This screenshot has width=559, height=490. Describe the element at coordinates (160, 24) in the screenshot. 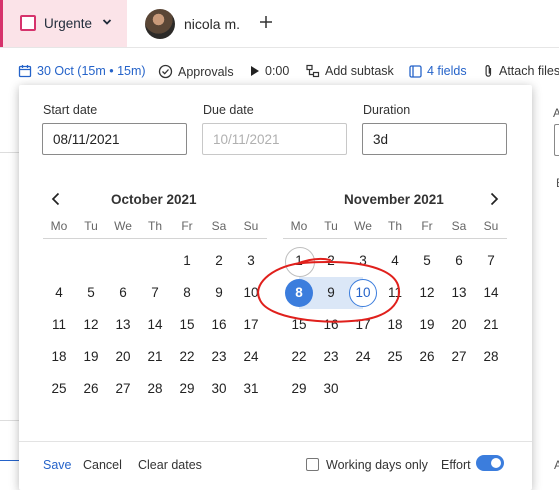

I see `avatar` at that location.